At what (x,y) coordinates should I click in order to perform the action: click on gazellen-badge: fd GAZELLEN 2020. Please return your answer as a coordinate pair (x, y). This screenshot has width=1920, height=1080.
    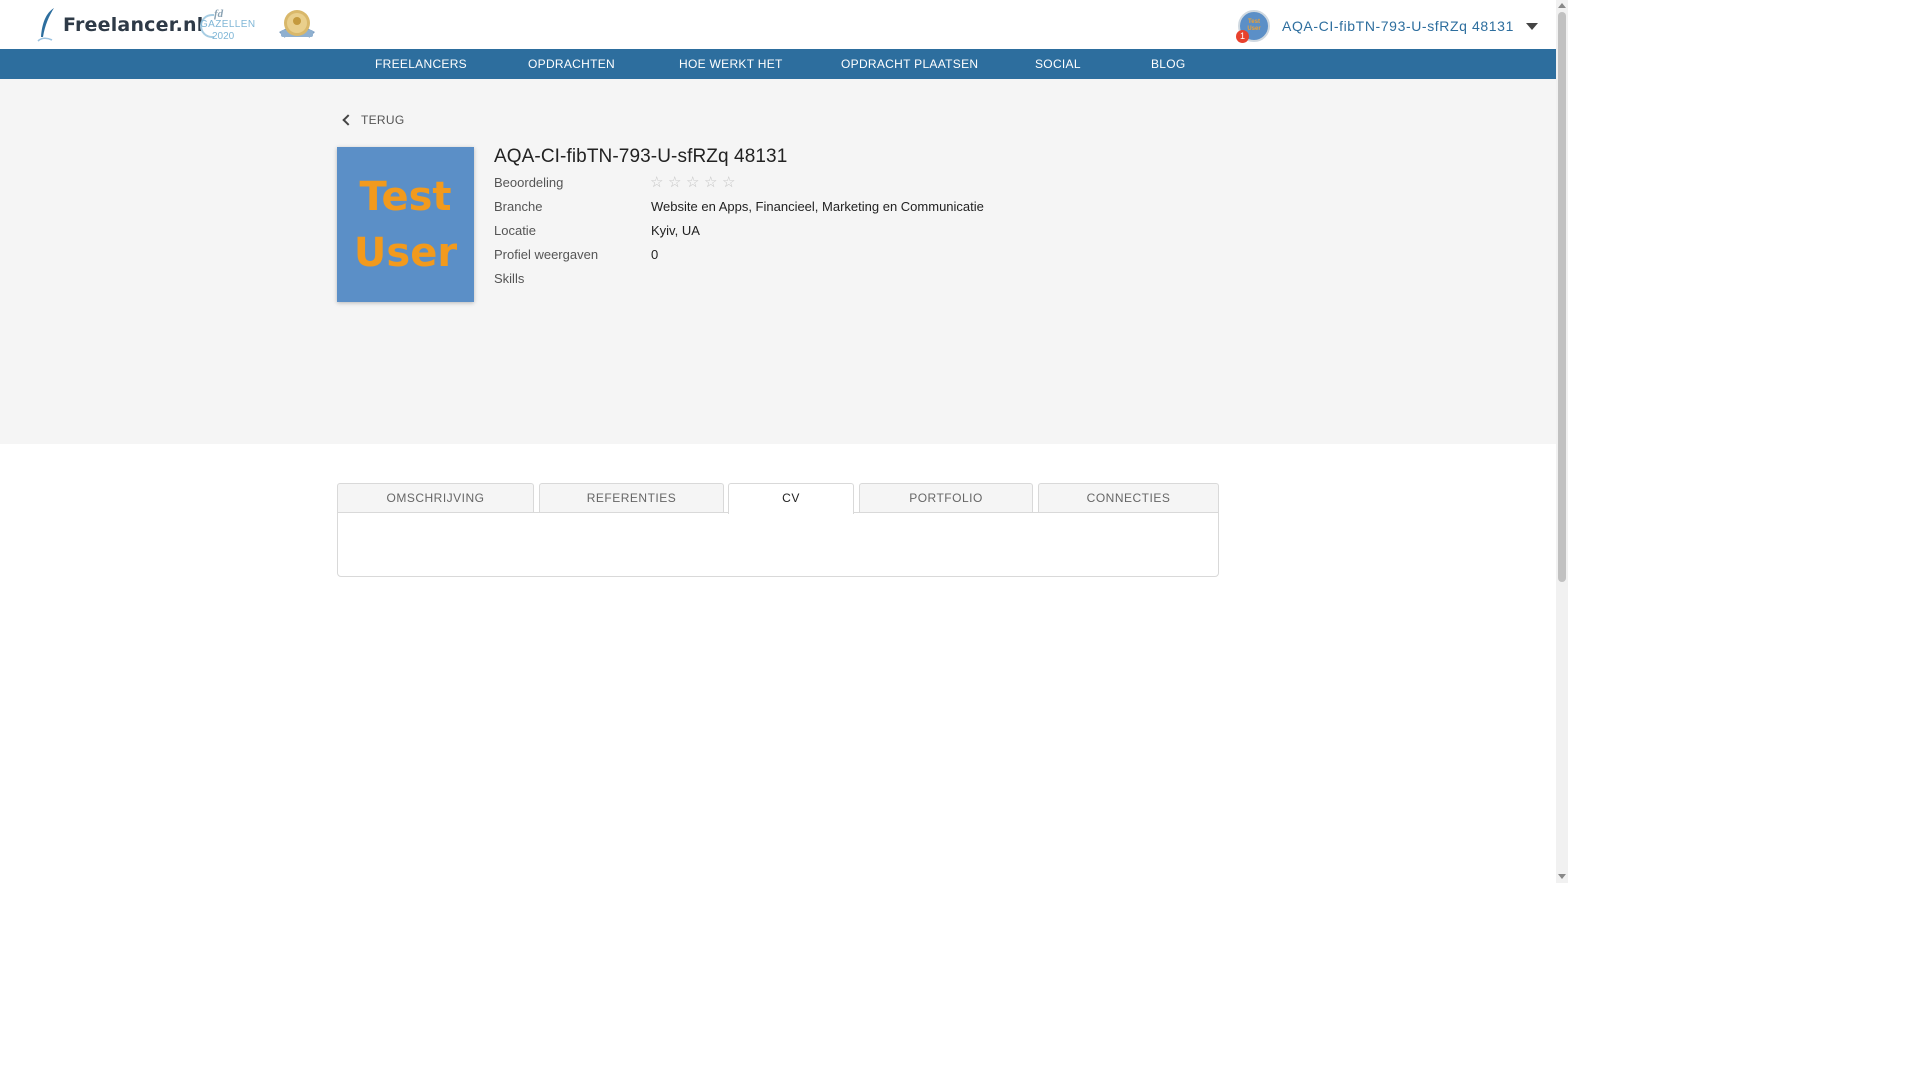
    Looking at the image, I should click on (230, 25).